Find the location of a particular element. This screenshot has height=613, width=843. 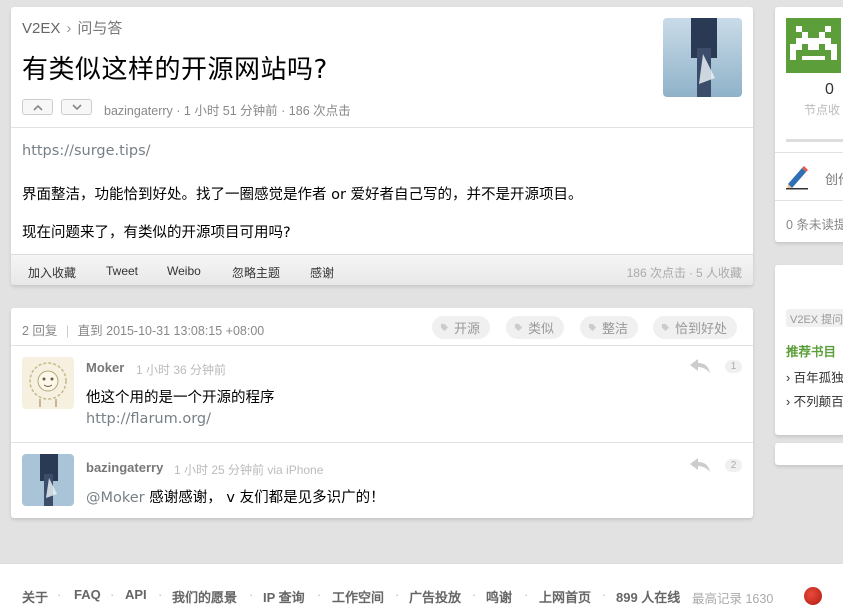

footer-link-thanks: 鸣谢 is located at coordinates (499, 596).